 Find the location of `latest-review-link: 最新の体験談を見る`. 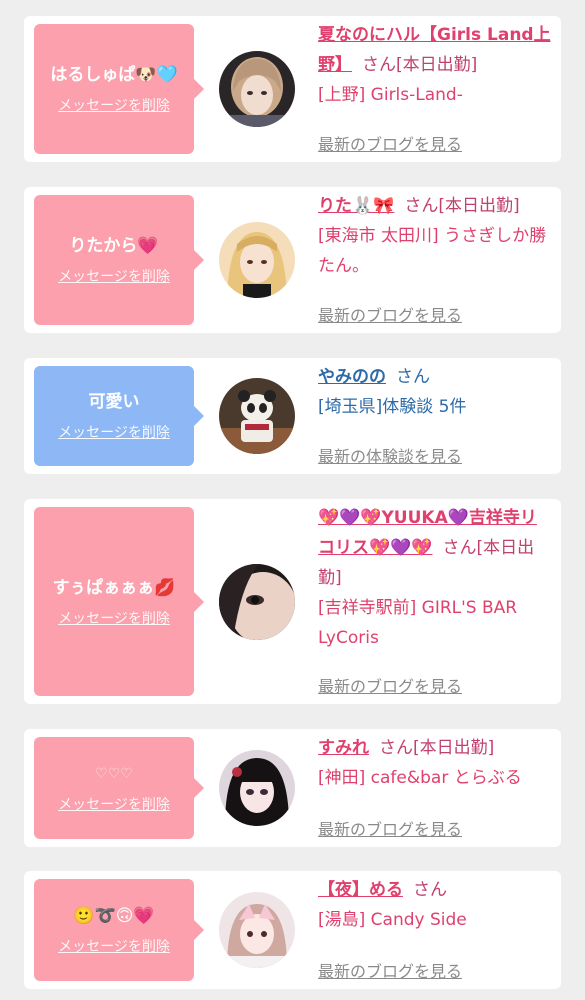

latest-review-link: 最新の体験談を見る is located at coordinates (390, 457).